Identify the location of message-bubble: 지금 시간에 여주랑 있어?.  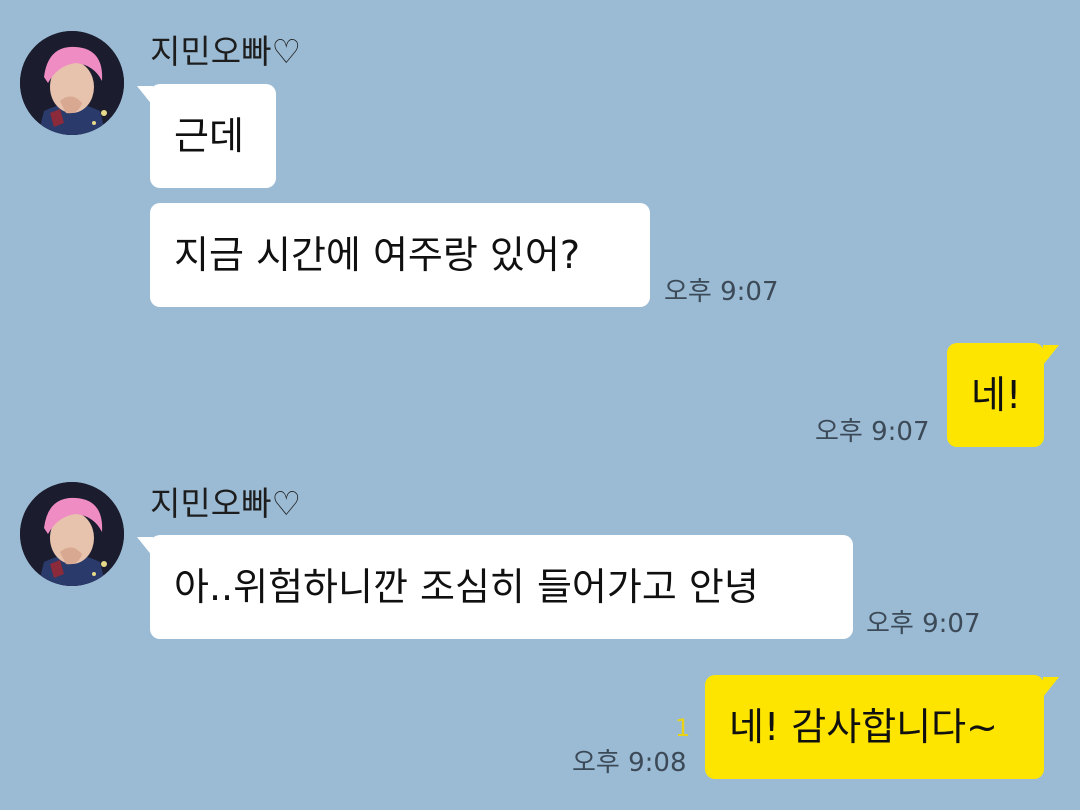
(400, 255).